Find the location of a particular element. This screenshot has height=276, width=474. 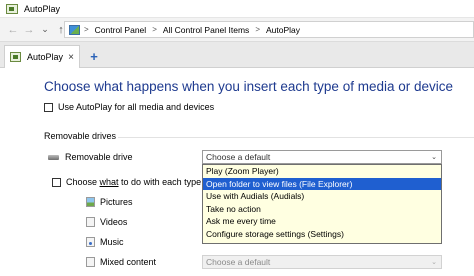

dropdown-option: Play (Zoom Player) is located at coordinates (322, 171).